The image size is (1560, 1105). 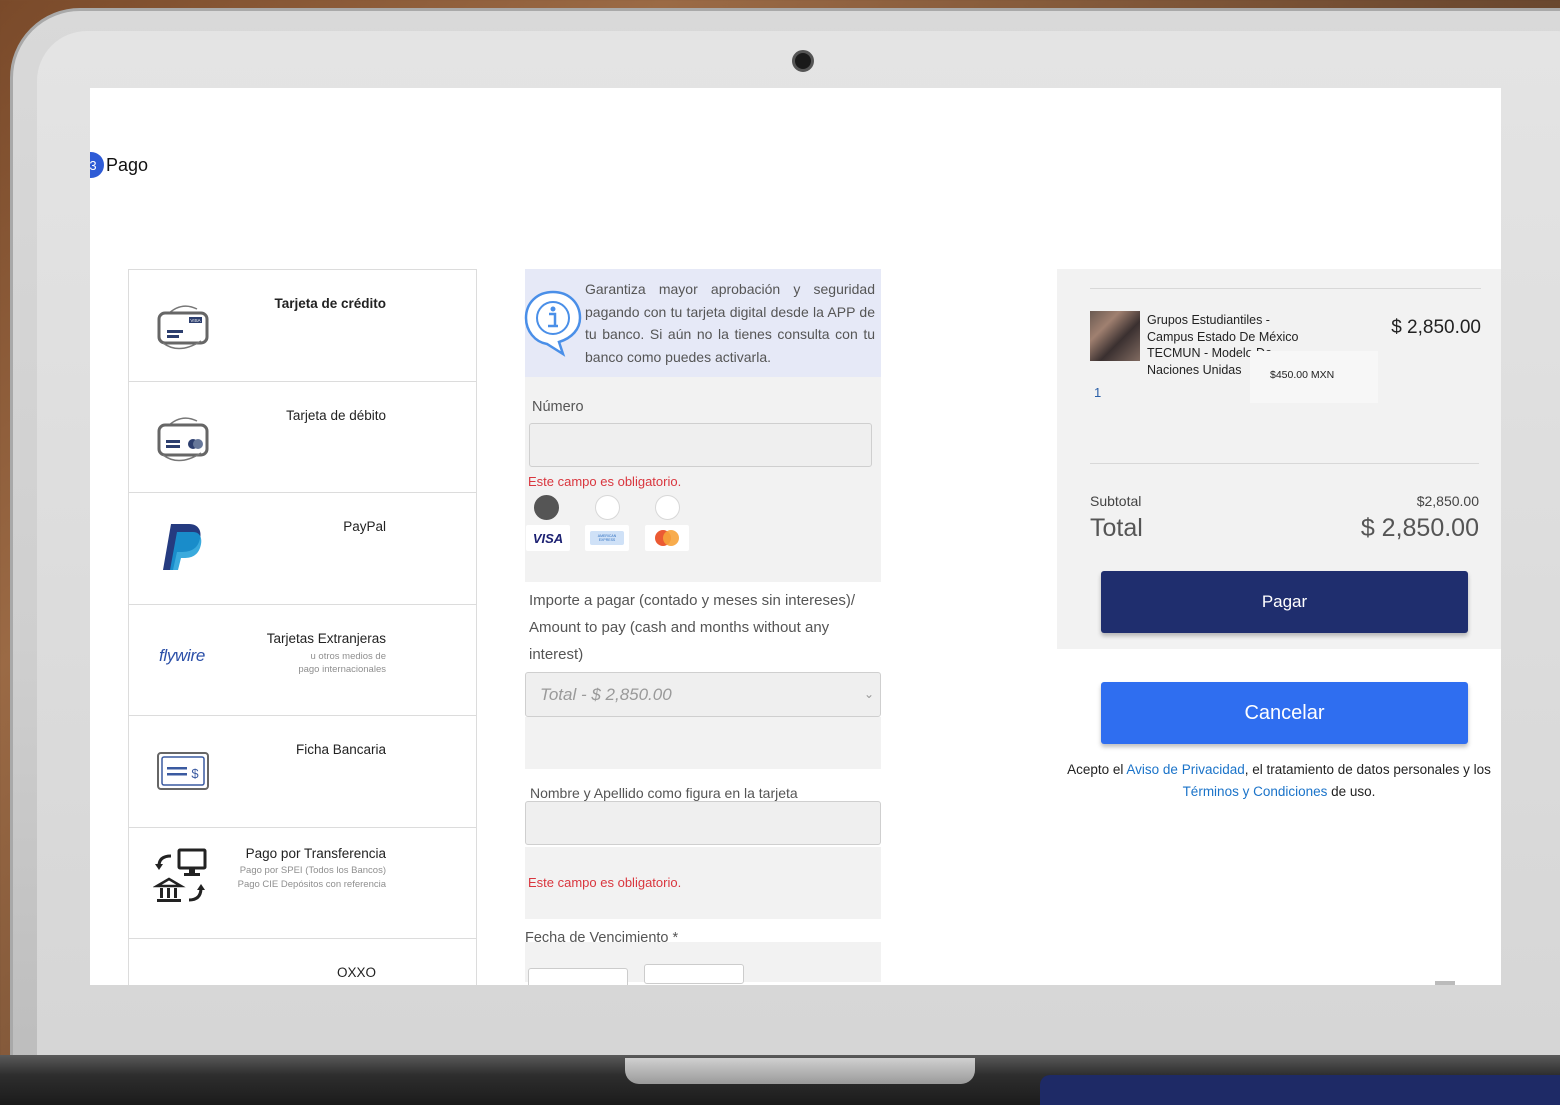 What do you see at coordinates (1284, 602) in the screenshot?
I see `pay-button: Pagar` at bounding box center [1284, 602].